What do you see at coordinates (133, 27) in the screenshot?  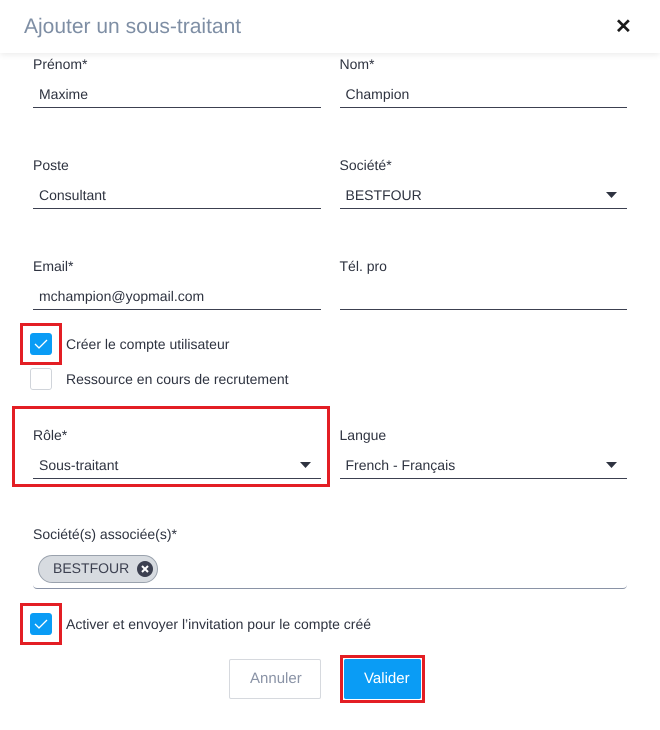 I see `dialog-title: Ajouter un sous-traitant` at bounding box center [133, 27].